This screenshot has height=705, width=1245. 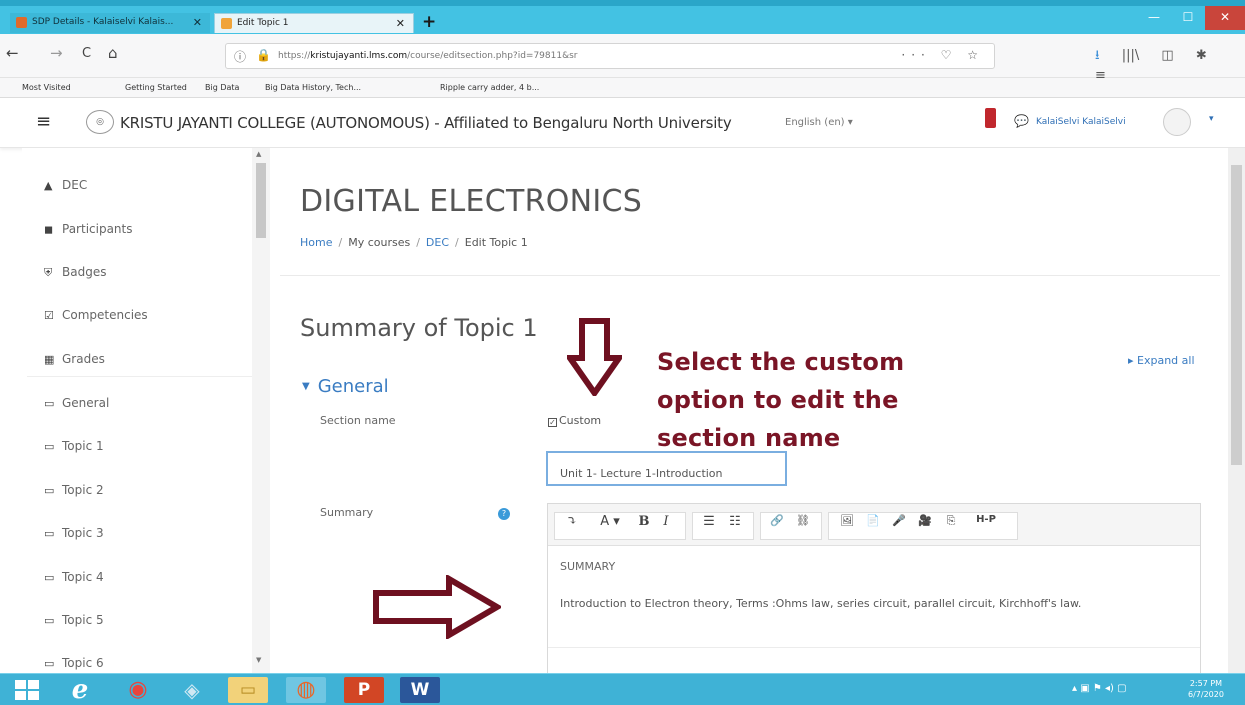 I want to click on maximize-button: ☐, so click(x=1188, y=18).